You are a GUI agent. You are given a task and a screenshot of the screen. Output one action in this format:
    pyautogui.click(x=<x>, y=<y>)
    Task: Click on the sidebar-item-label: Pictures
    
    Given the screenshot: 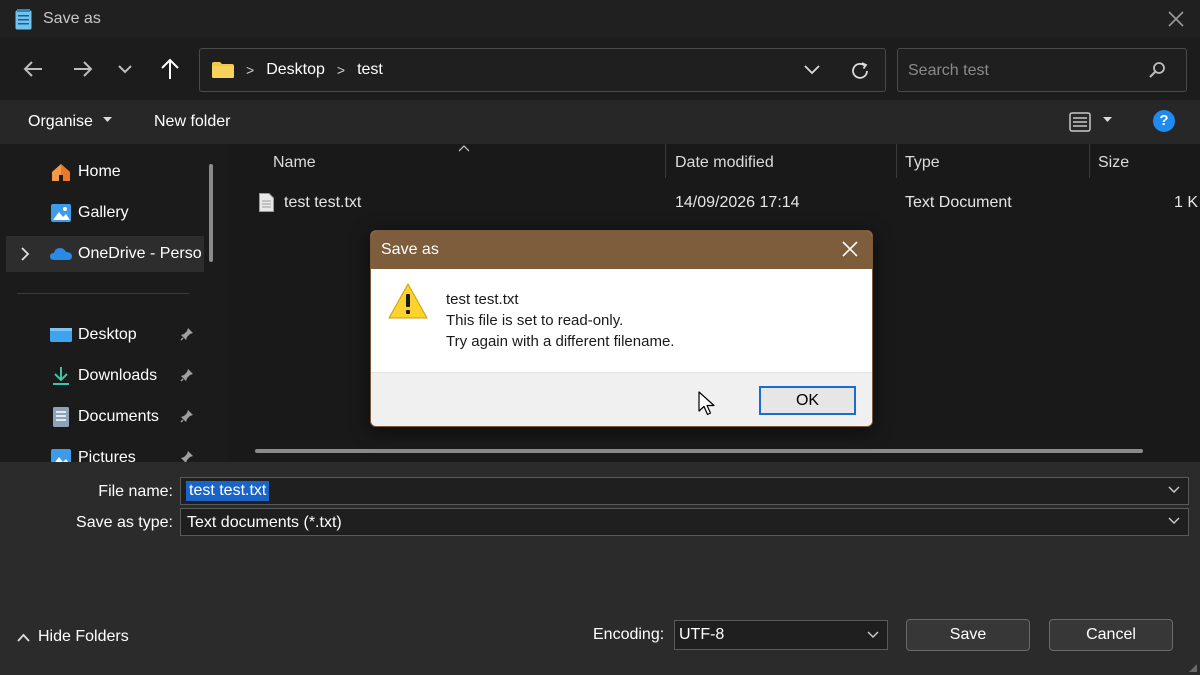 What is the action you would take?
    pyautogui.click(x=107, y=455)
    